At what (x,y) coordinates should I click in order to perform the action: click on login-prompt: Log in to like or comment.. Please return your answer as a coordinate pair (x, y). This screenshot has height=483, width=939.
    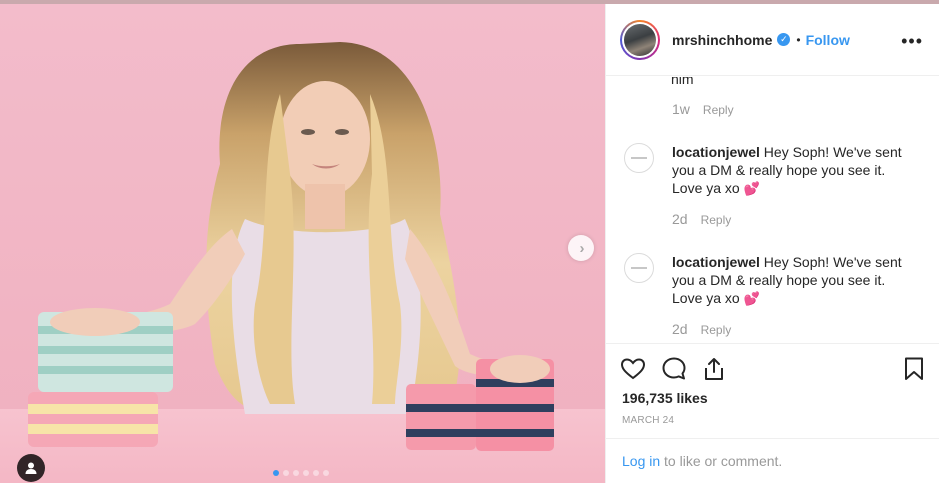
    Looking at the image, I should click on (772, 460).